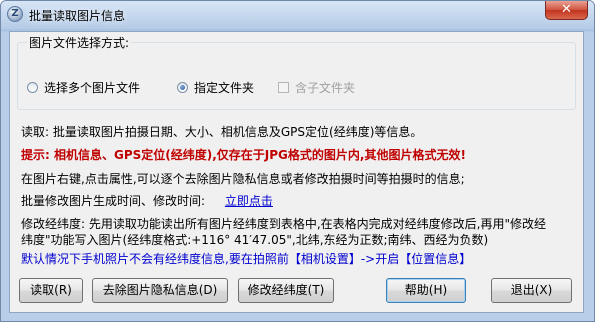  I want to click on radio-button-selected, so click(182, 87).